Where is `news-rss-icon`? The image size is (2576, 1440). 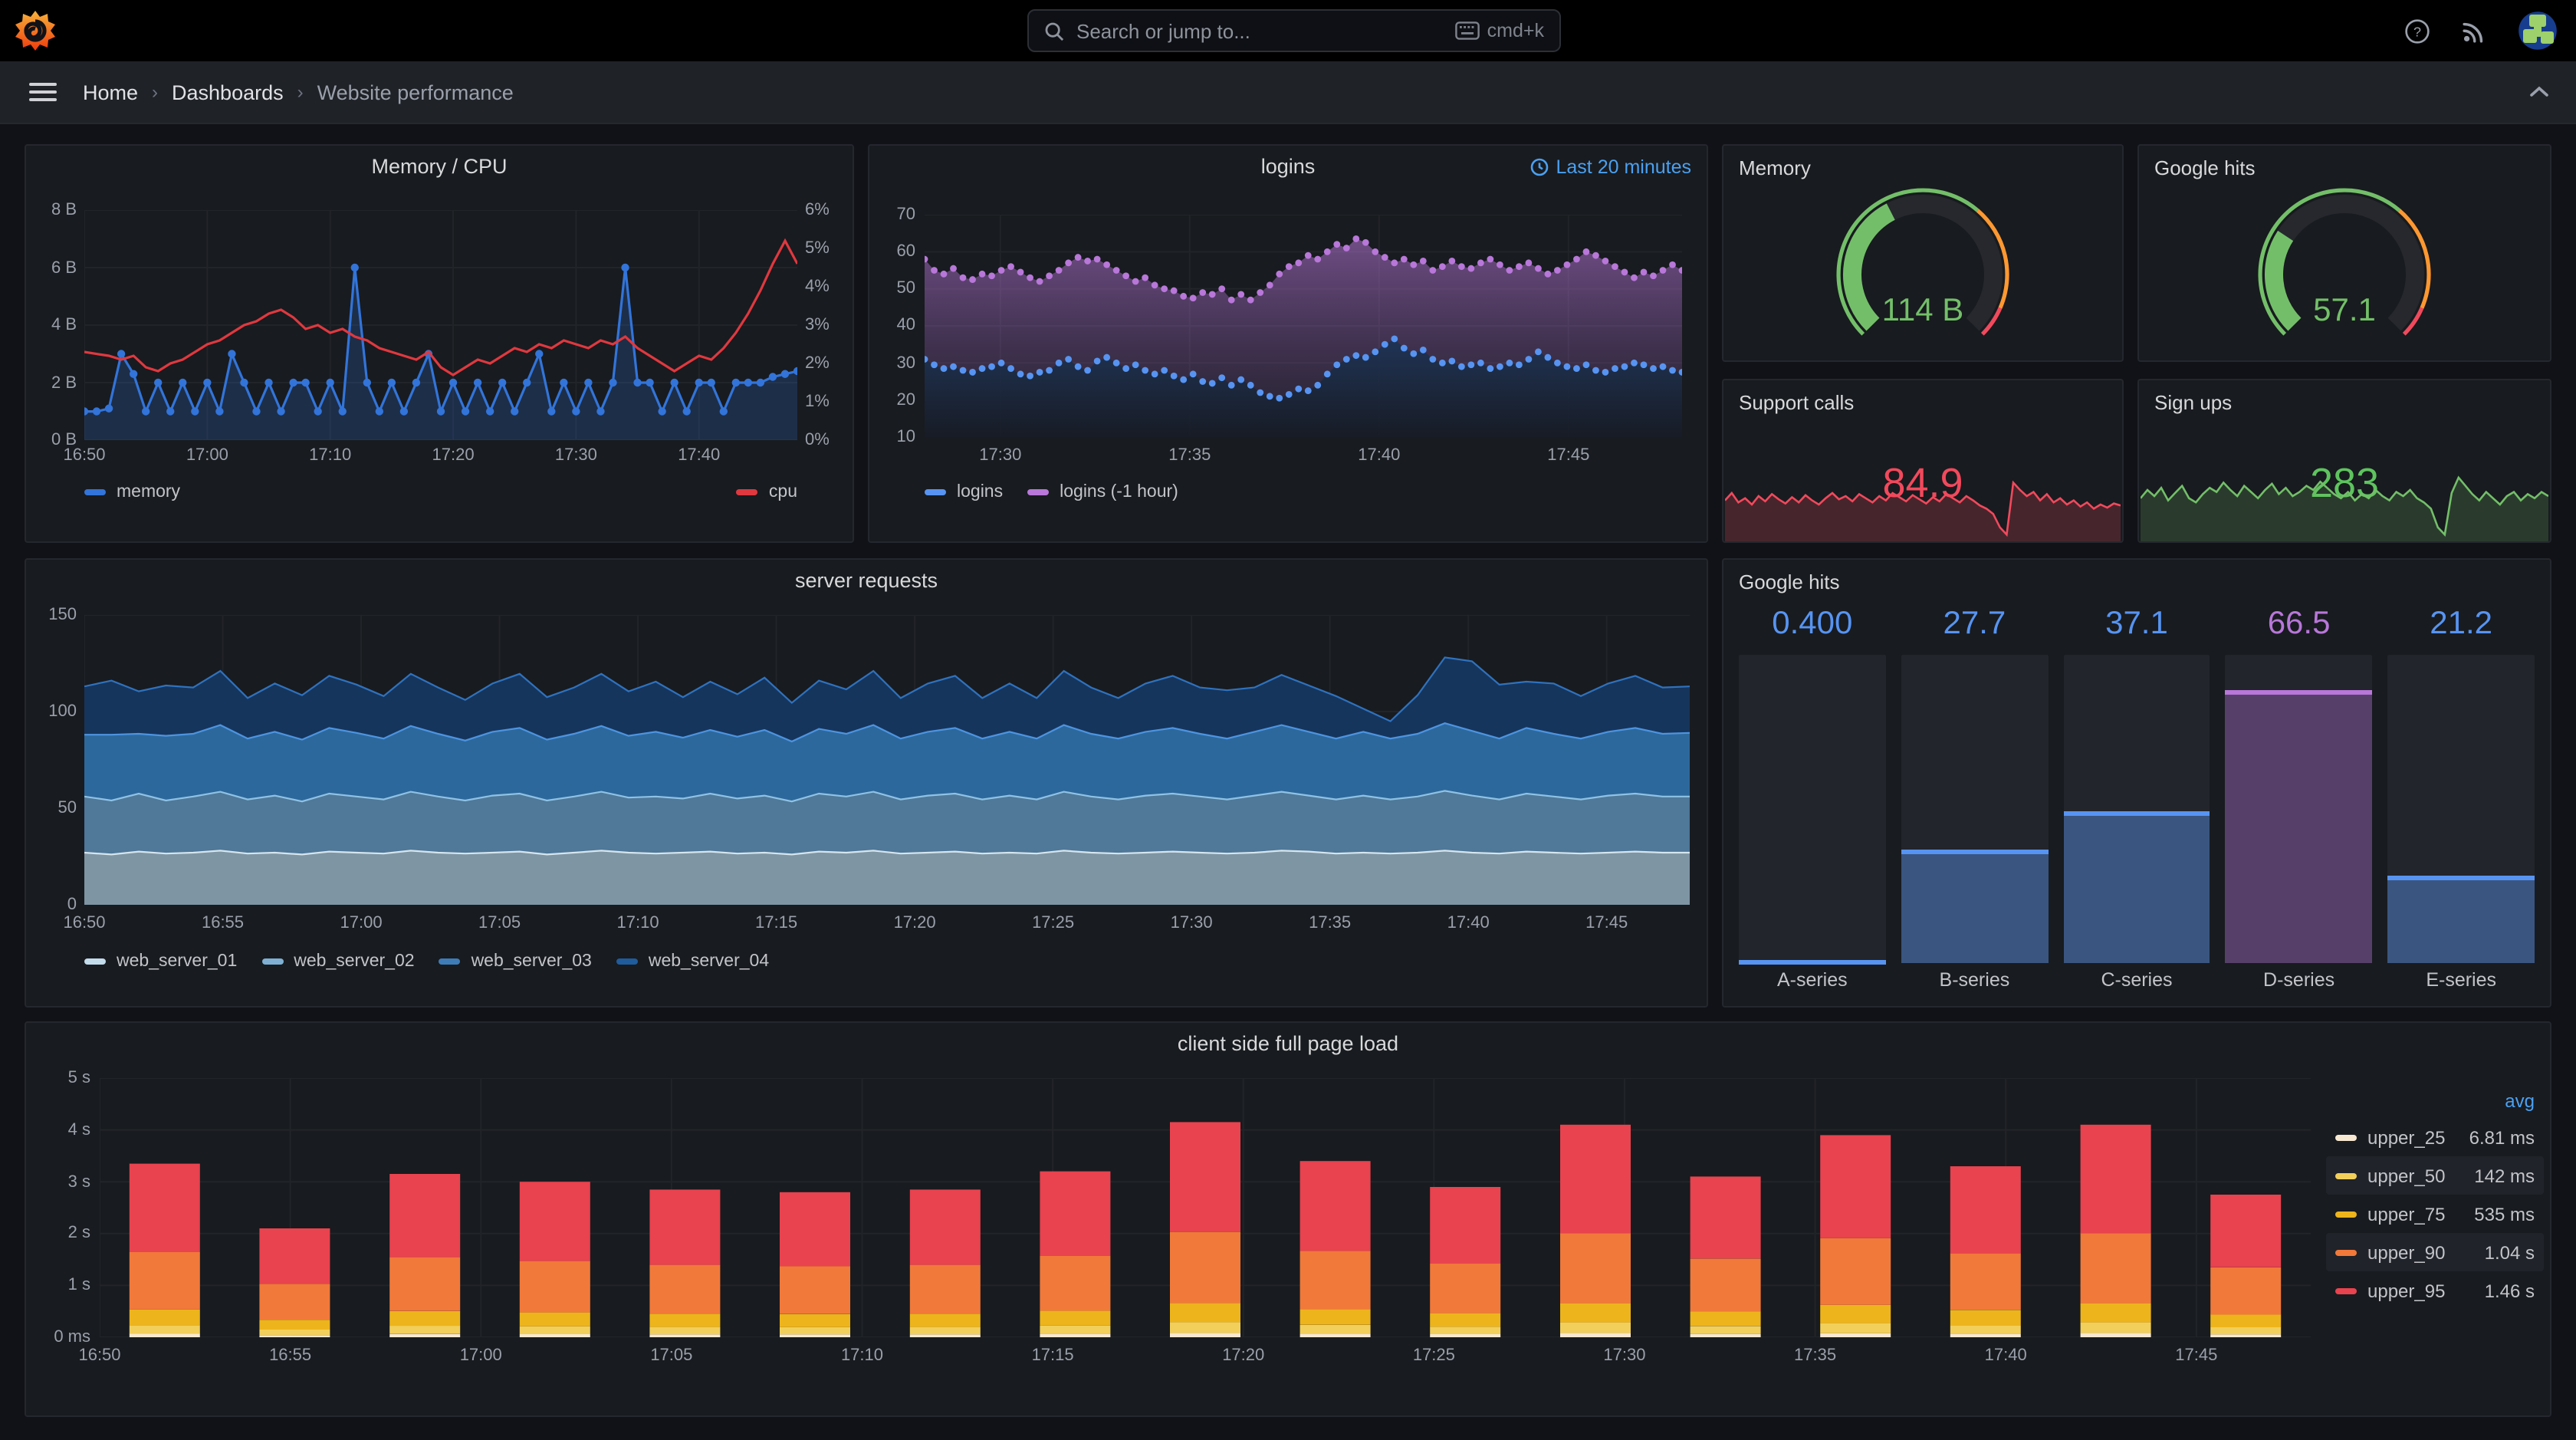 news-rss-icon is located at coordinates (2474, 31).